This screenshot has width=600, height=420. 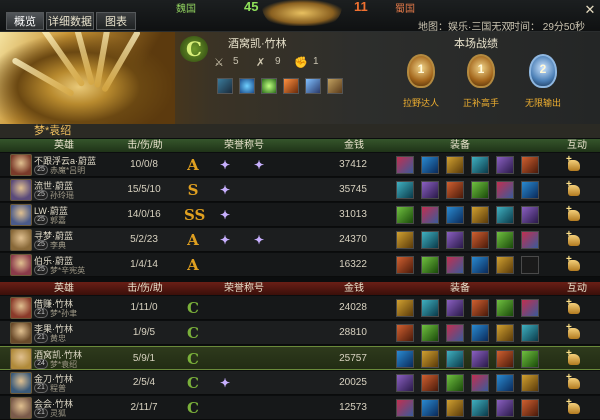 I want to click on table-row: 酒窝凯·竹林 24 梦*袁绍 5/9/1 25757 + C, so click(x=300, y=358).